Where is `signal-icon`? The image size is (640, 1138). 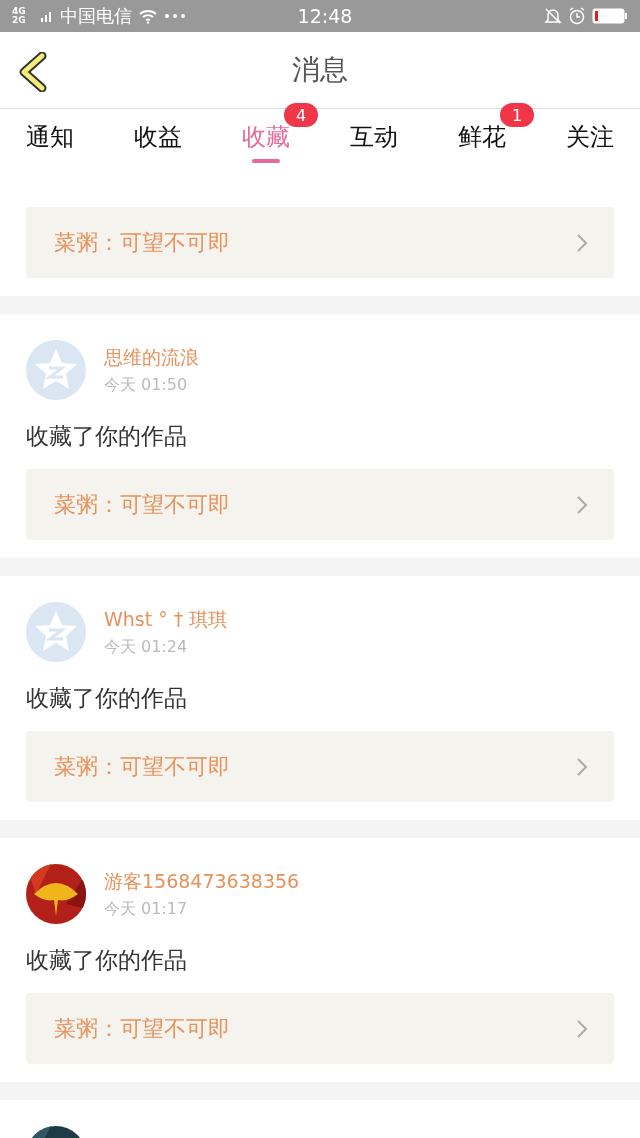 signal-icon is located at coordinates (47, 16).